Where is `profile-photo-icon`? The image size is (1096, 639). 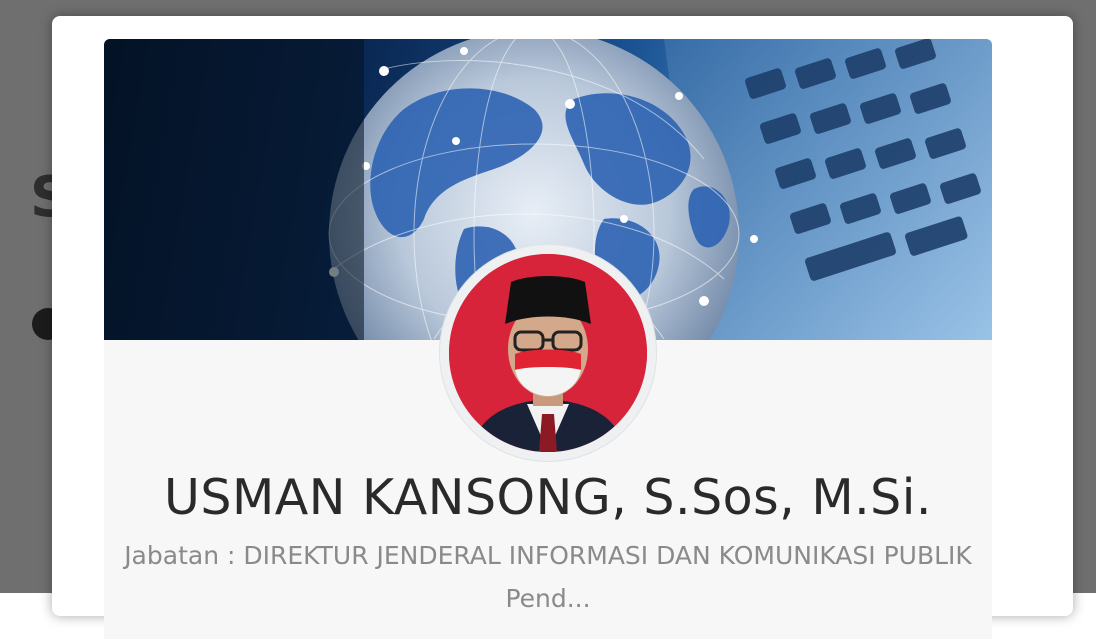 profile-photo-icon is located at coordinates (548, 353).